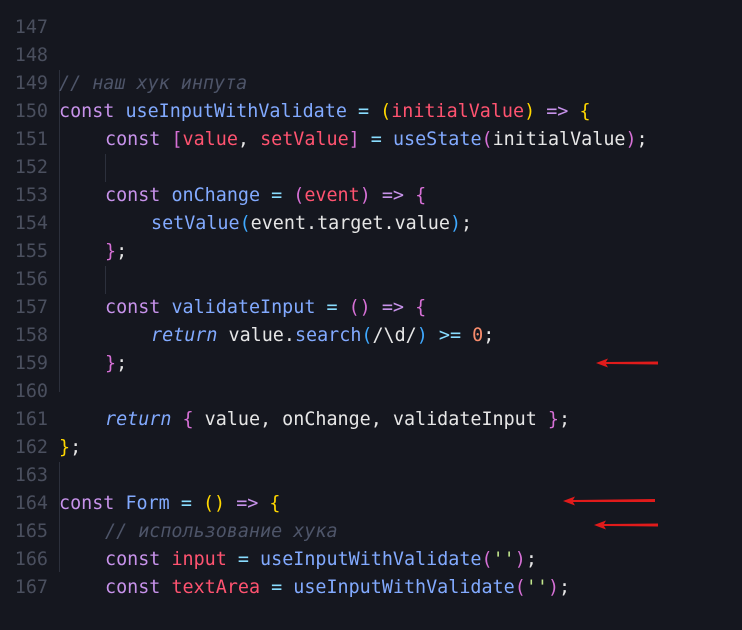  Describe the element at coordinates (520, 587) in the screenshot. I see `paren: (` at that location.